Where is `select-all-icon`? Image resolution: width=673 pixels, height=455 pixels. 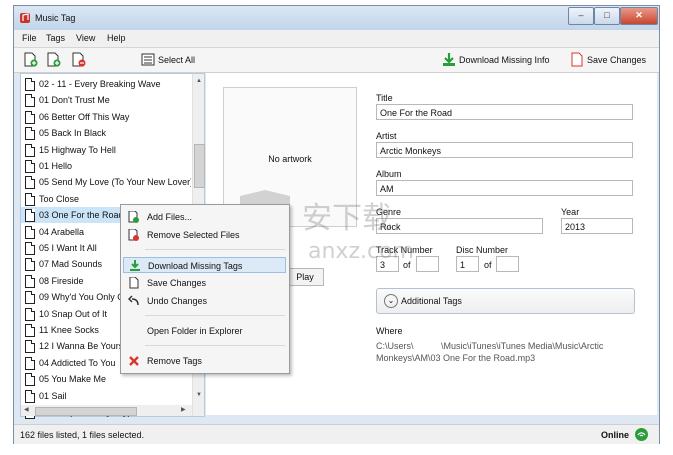 select-all-icon is located at coordinates (148, 59).